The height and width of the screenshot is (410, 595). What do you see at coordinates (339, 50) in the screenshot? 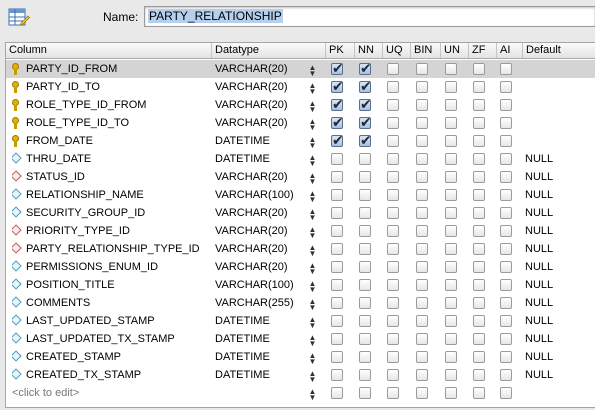
I see `header-pk: PK` at bounding box center [339, 50].